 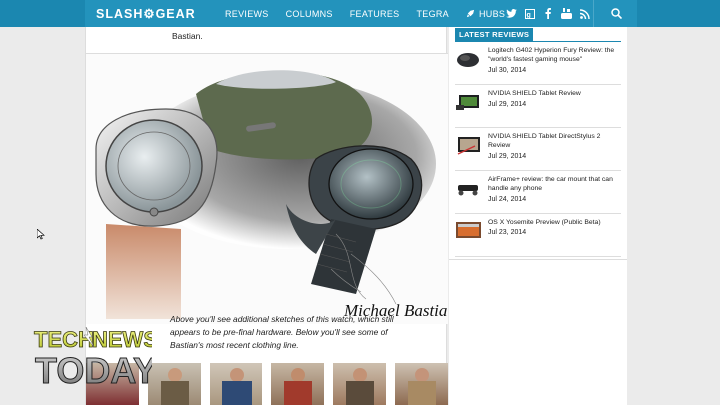 I want to click on mouse-cursor-icon, so click(x=41, y=234).